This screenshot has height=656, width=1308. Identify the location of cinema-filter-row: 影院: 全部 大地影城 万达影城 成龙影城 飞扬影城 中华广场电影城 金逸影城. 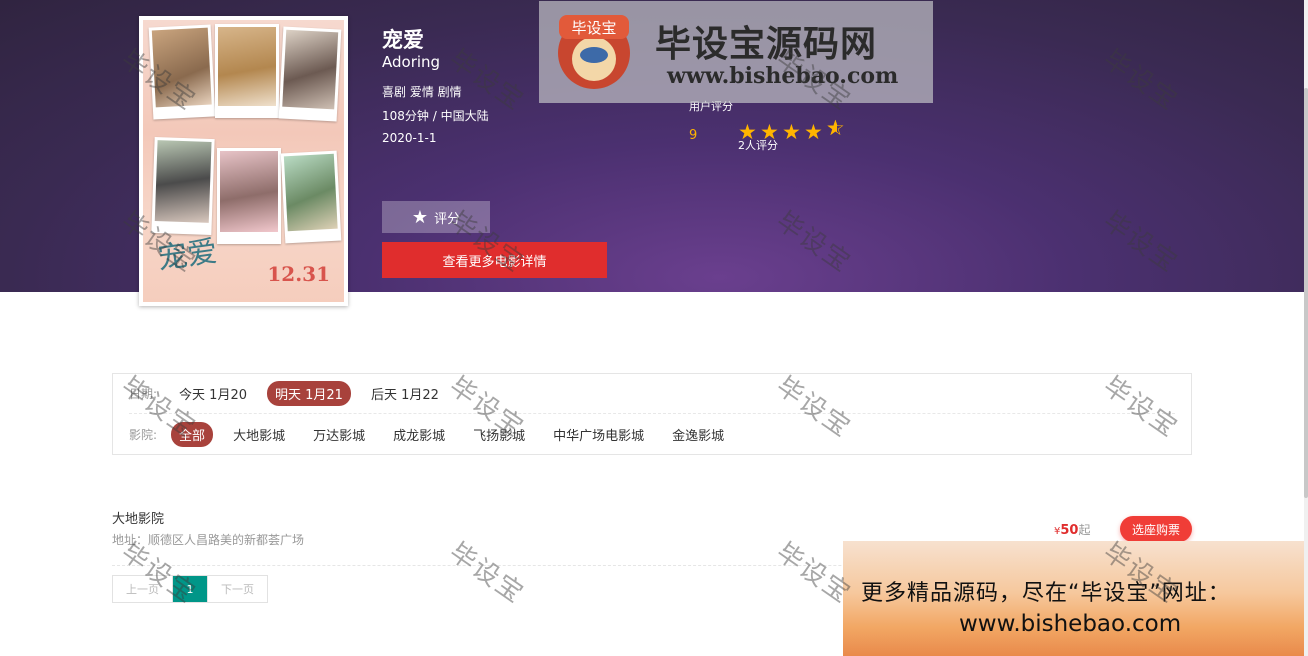
(436, 434).